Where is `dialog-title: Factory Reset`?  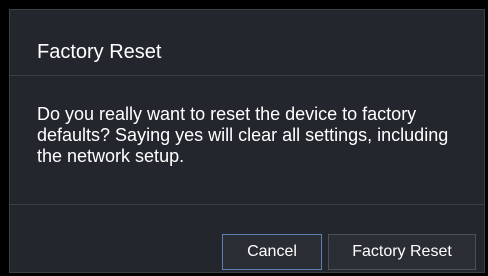
dialog-title: Factory Reset is located at coordinates (99, 52).